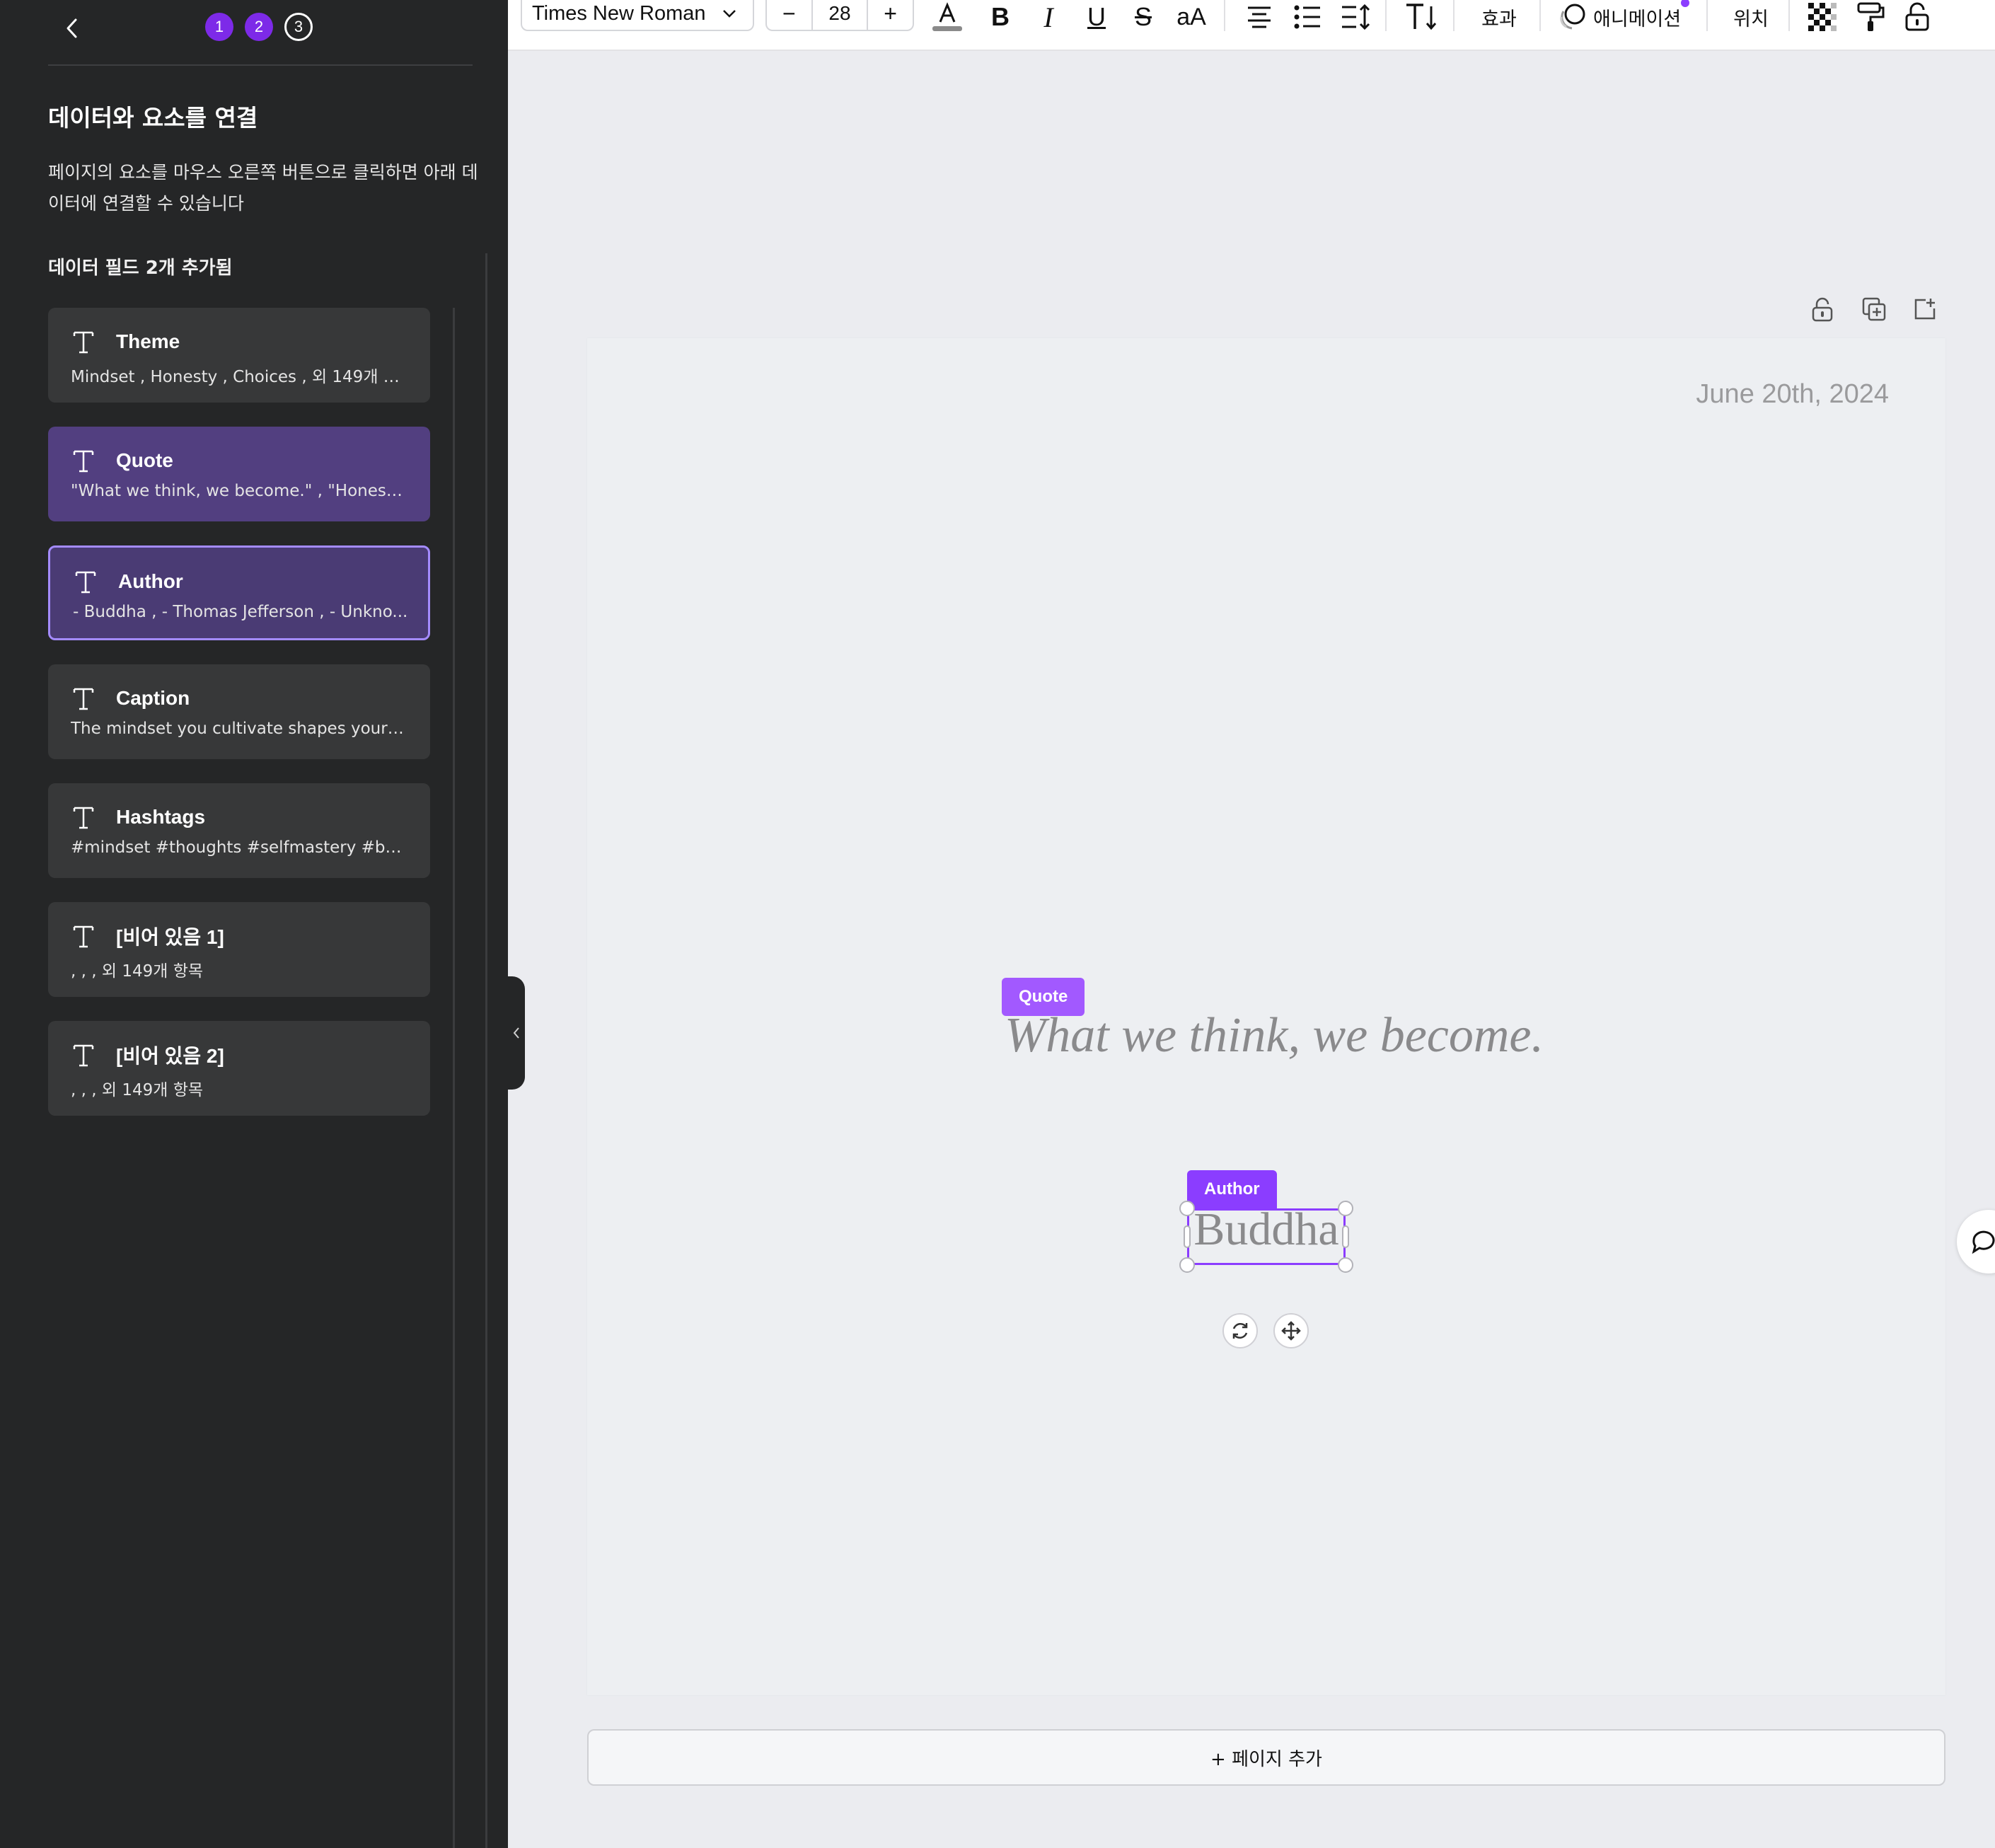  I want to click on rotate-button, so click(1240, 1331).